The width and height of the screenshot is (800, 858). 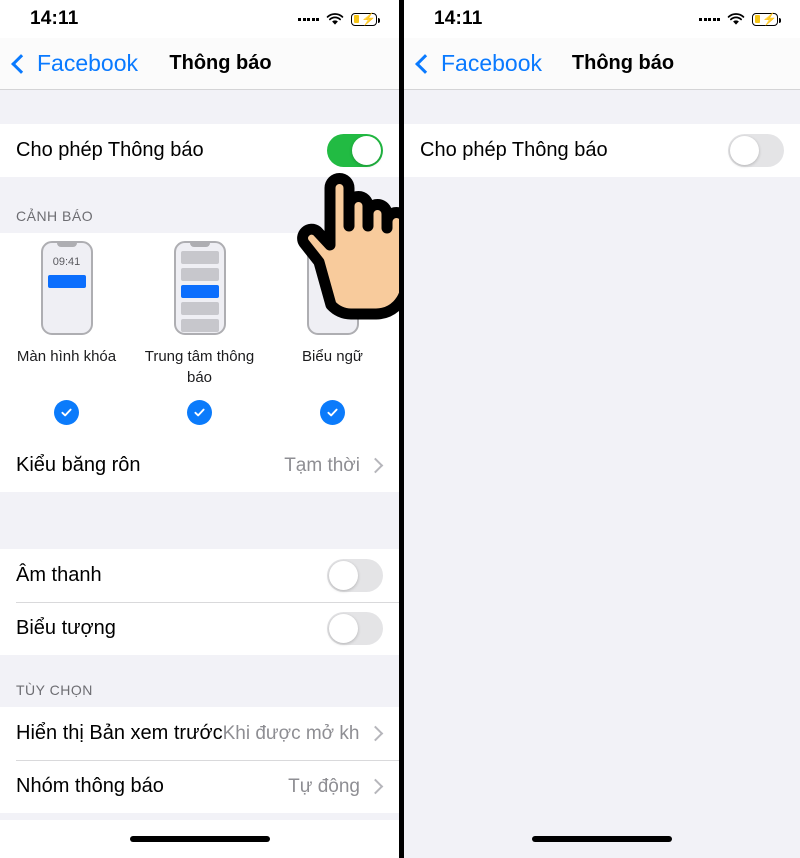 I want to click on alert-option-notification-center: Trung tâm thông báo, so click(x=199, y=314).